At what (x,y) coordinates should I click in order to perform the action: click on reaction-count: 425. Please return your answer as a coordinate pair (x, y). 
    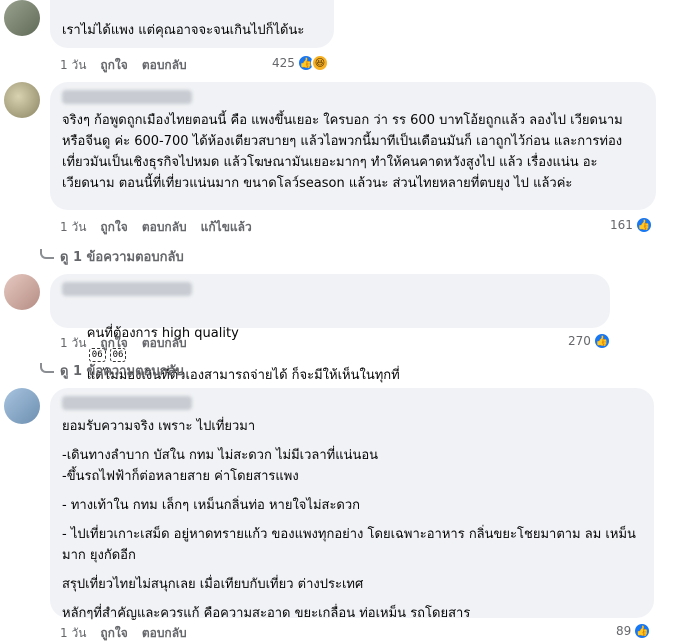
    Looking at the image, I should click on (283, 63).